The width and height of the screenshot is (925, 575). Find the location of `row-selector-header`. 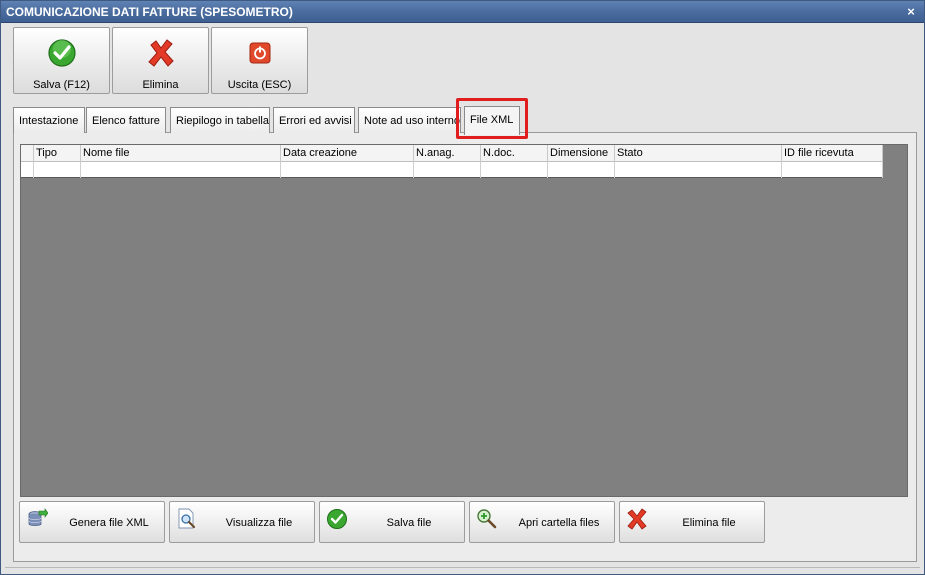

row-selector-header is located at coordinates (27, 153).